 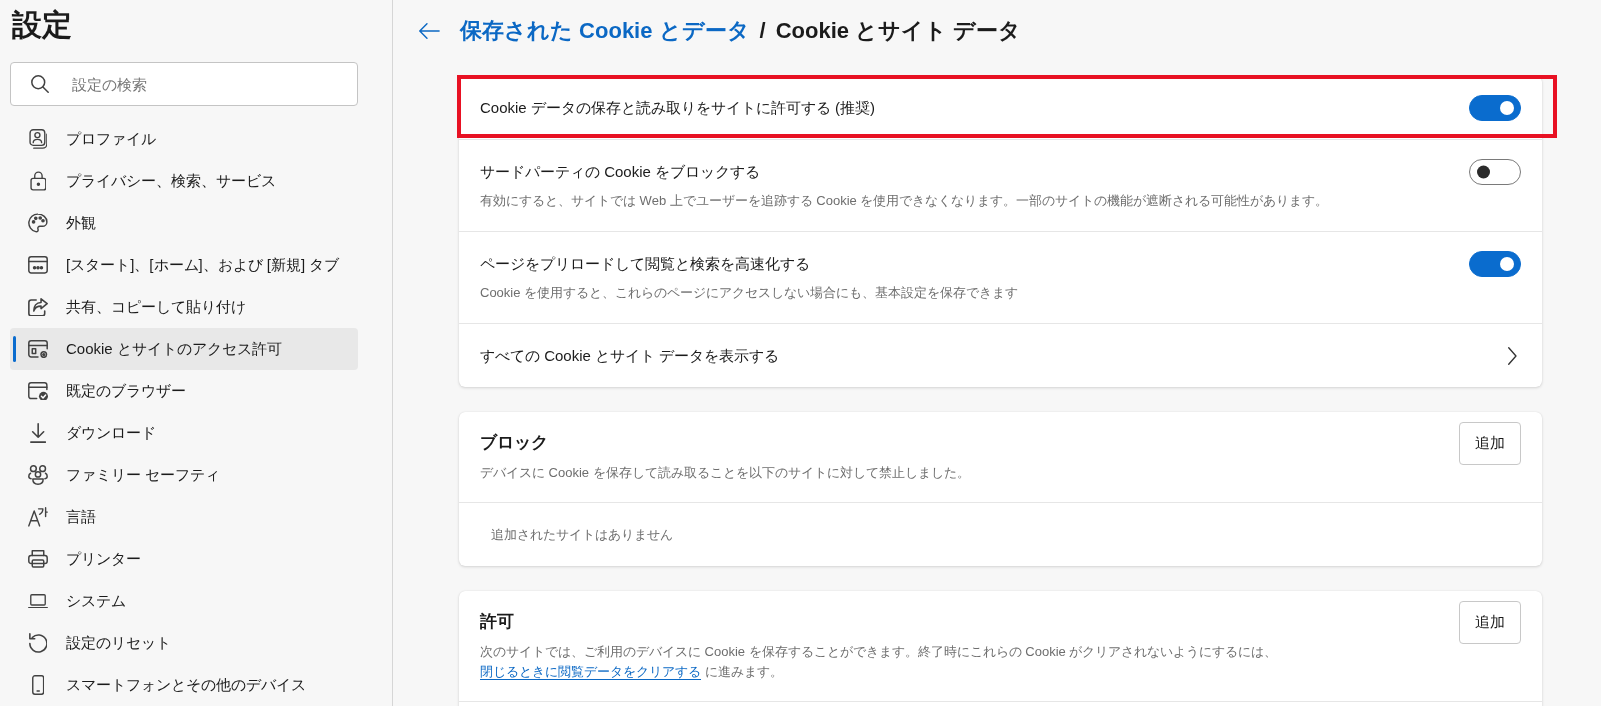 What do you see at coordinates (184, 517) in the screenshot?
I see `sidebar-item: 言語` at bounding box center [184, 517].